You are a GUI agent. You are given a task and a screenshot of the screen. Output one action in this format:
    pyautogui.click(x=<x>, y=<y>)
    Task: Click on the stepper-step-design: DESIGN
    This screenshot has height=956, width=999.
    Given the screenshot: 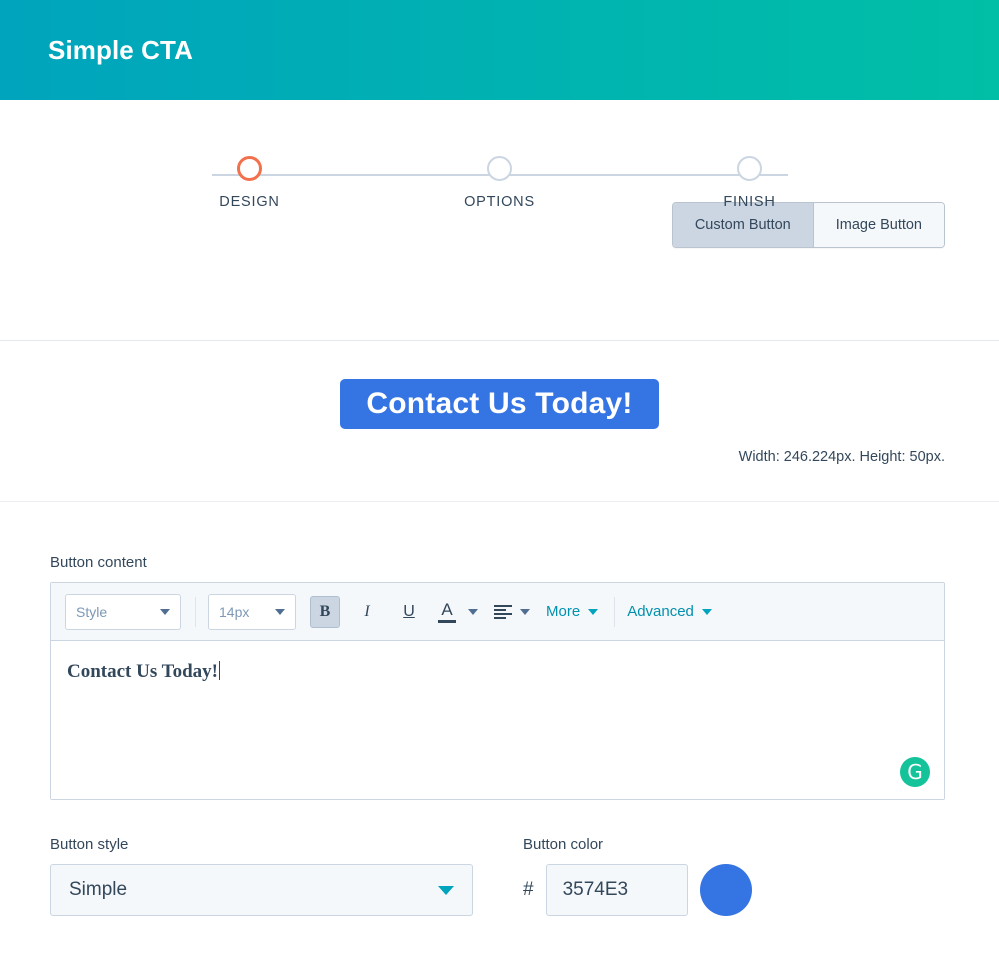 What is the action you would take?
    pyautogui.click(x=250, y=183)
    